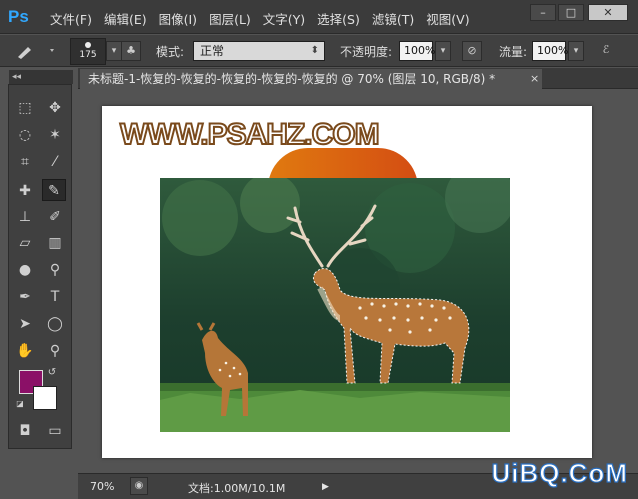 The height and width of the screenshot is (499, 638). I want to click on brush-size-picker: 175, so click(88, 51).